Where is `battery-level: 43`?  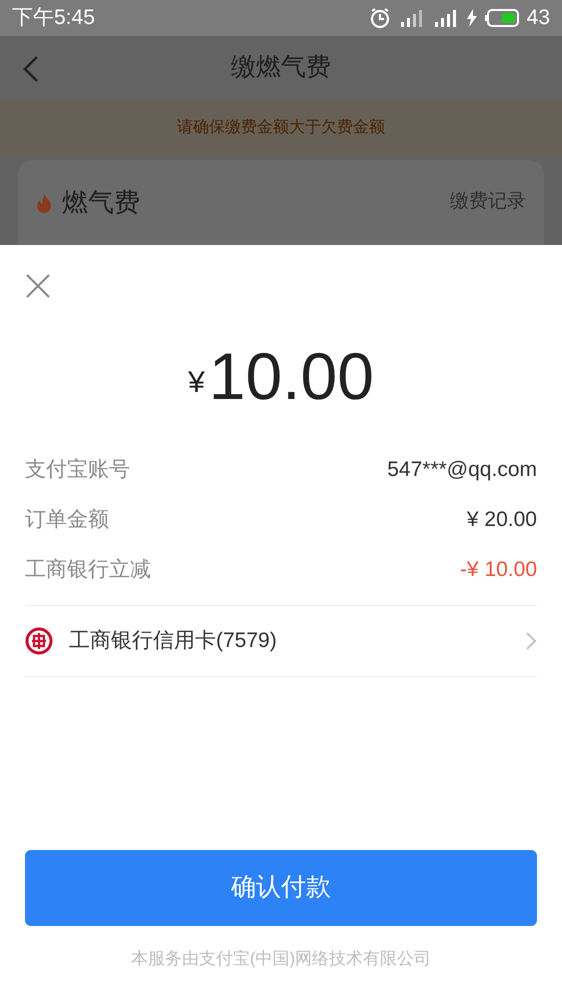
battery-level: 43 is located at coordinates (538, 18).